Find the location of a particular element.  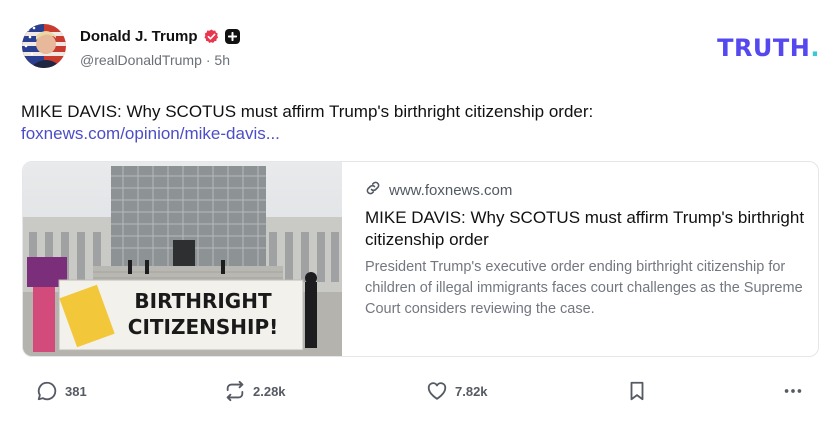

retruth-count: 2.28k is located at coordinates (269, 391).